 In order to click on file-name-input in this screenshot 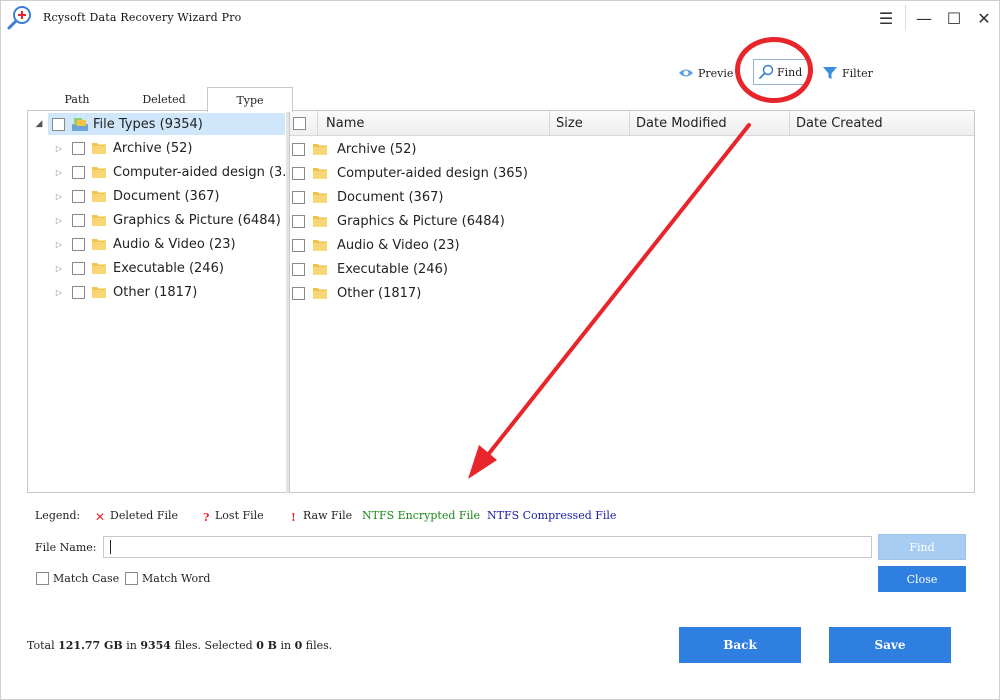, I will do `click(487, 547)`.